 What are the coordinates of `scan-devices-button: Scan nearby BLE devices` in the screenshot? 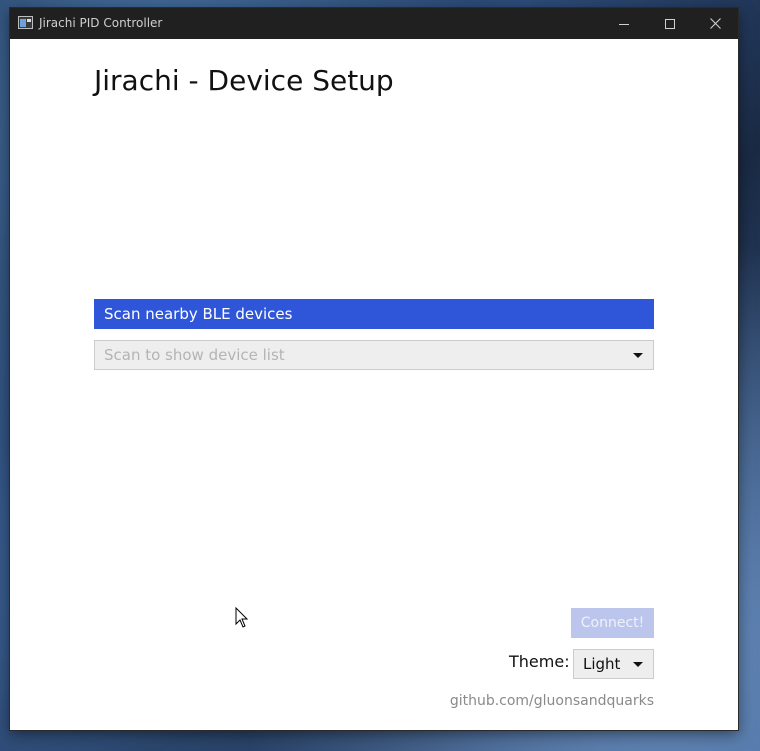 It's located at (374, 314).